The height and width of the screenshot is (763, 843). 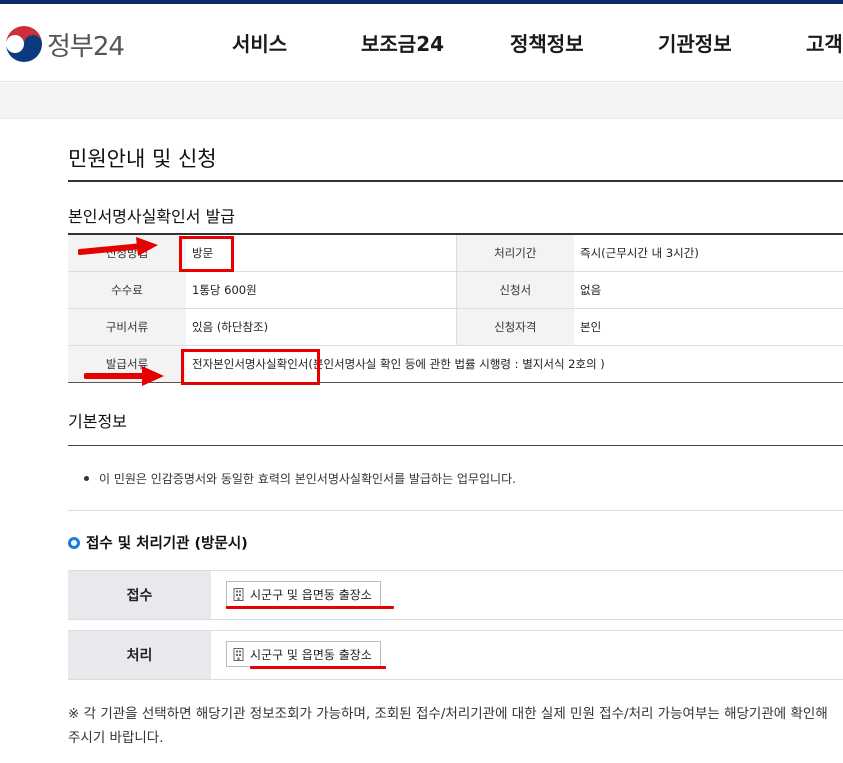 What do you see at coordinates (455, 655) in the screenshot?
I see `process-agency-row: 처리 시군구 및 읍면동 출장소` at bounding box center [455, 655].